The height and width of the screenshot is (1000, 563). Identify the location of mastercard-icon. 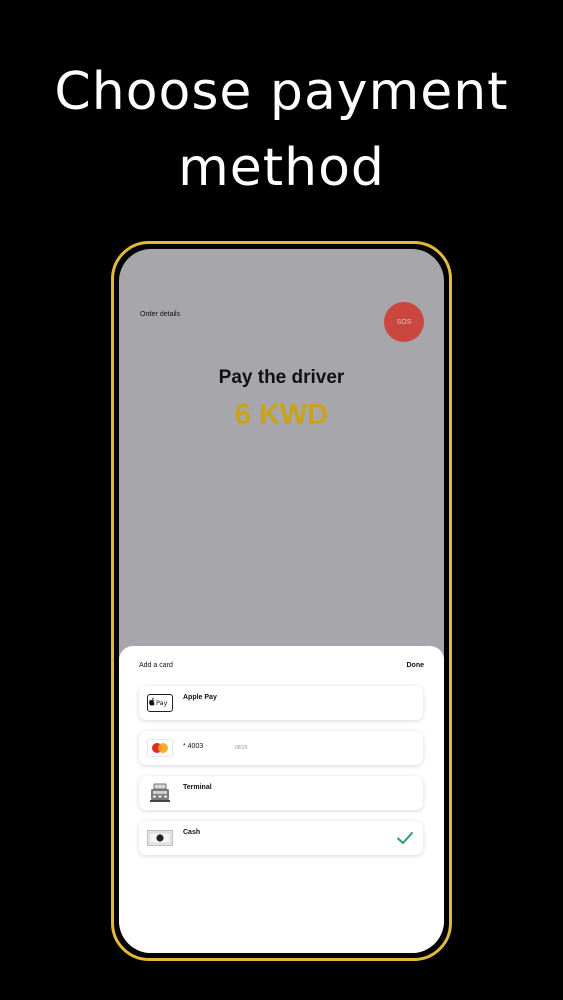
(160, 748).